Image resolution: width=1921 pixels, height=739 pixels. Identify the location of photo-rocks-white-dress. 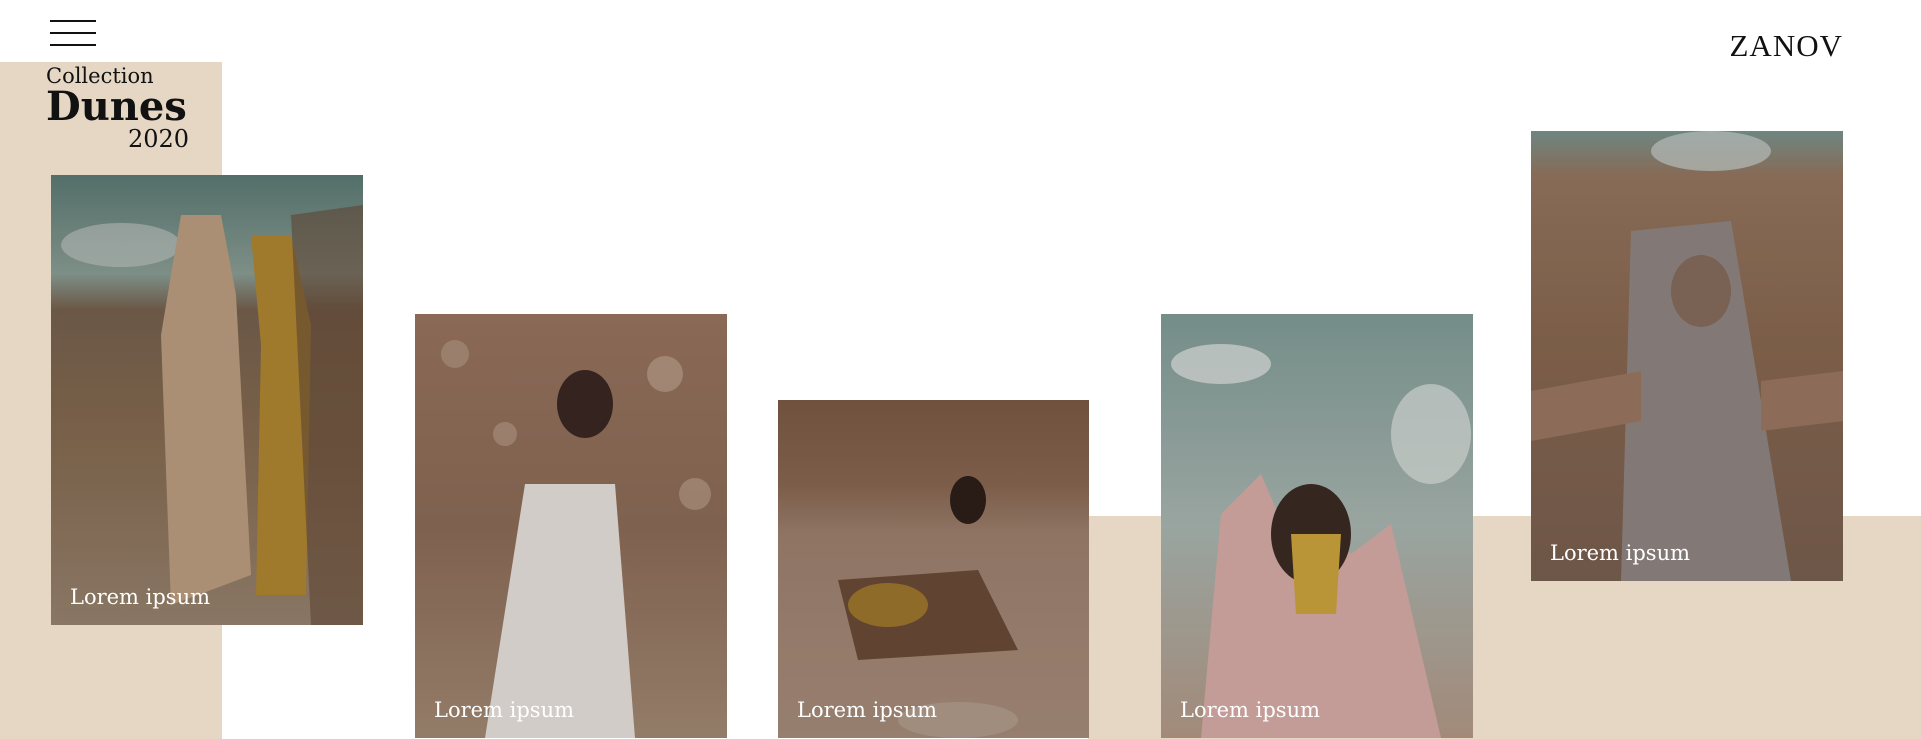
(571, 526).